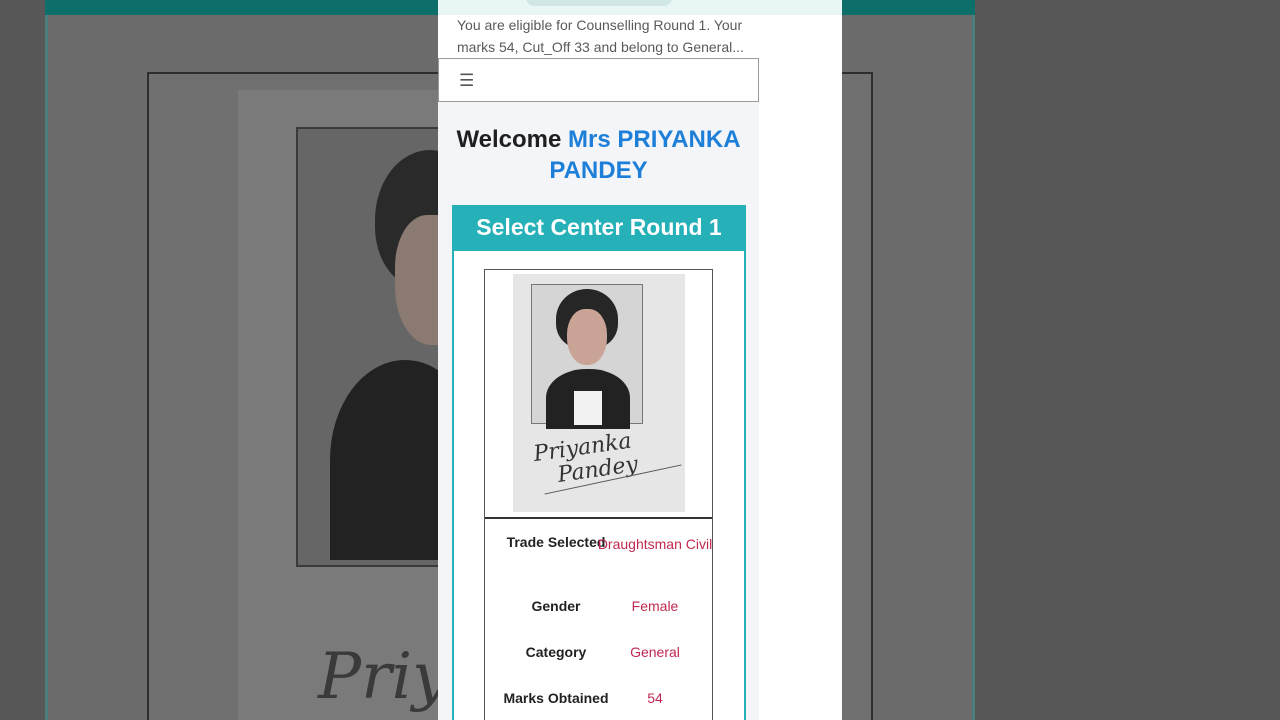  What do you see at coordinates (383, 677) in the screenshot?
I see `backdrop-signature: Priy` at bounding box center [383, 677].